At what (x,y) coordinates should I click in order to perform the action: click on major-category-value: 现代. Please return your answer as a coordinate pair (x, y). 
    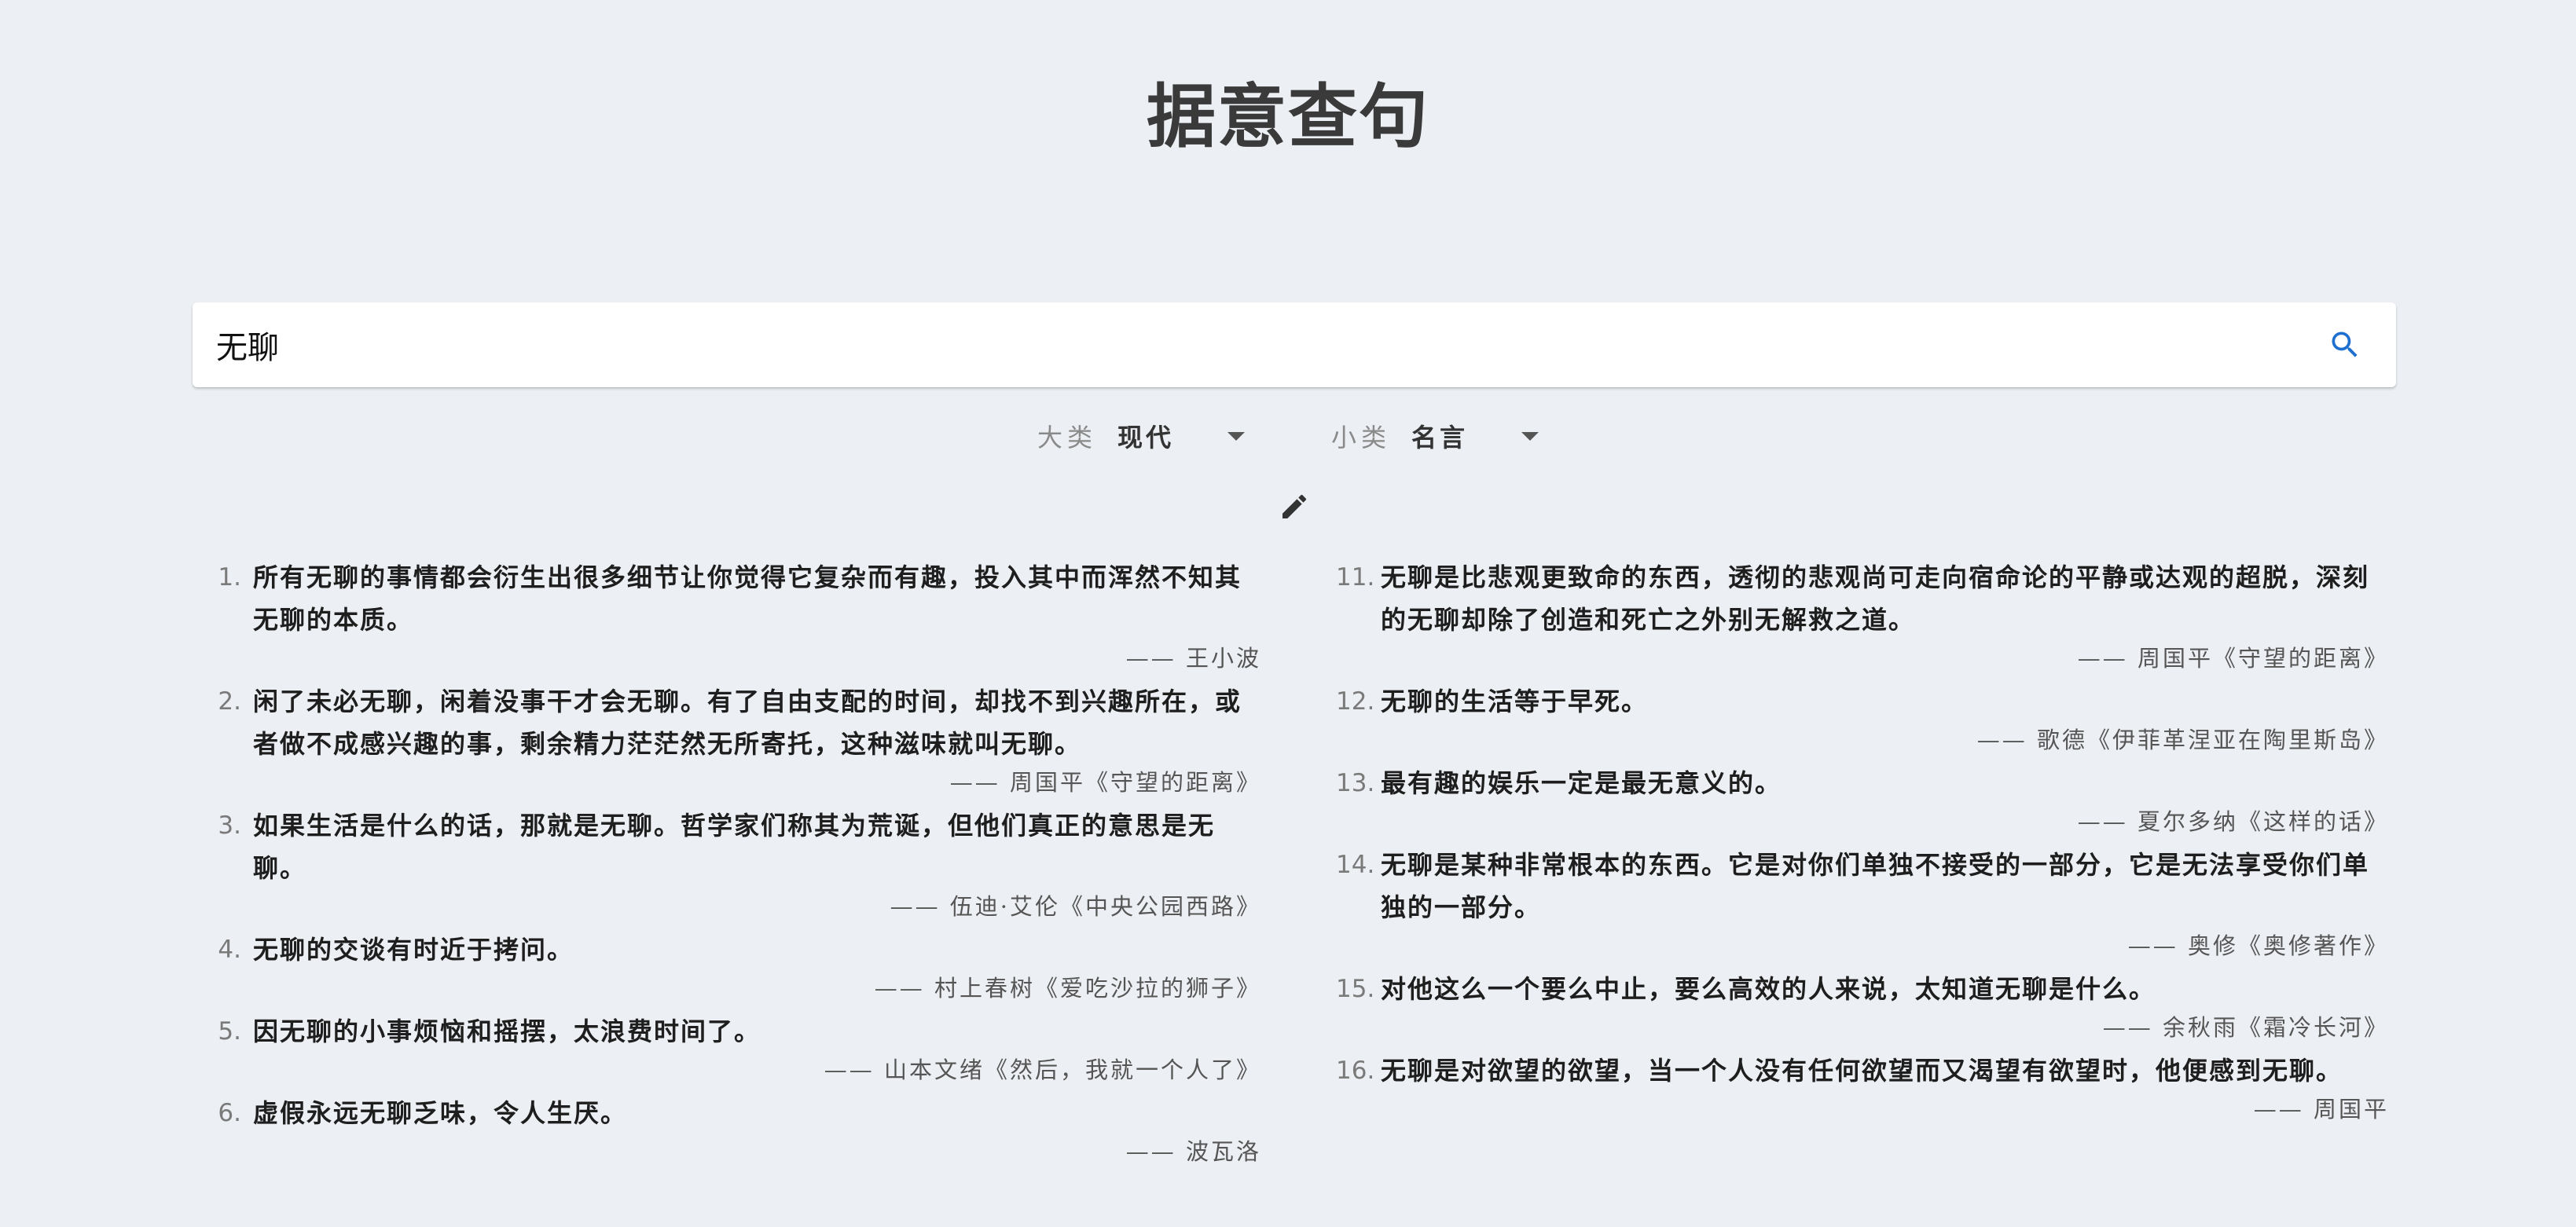
    Looking at the image, I should click on (1146, 437).